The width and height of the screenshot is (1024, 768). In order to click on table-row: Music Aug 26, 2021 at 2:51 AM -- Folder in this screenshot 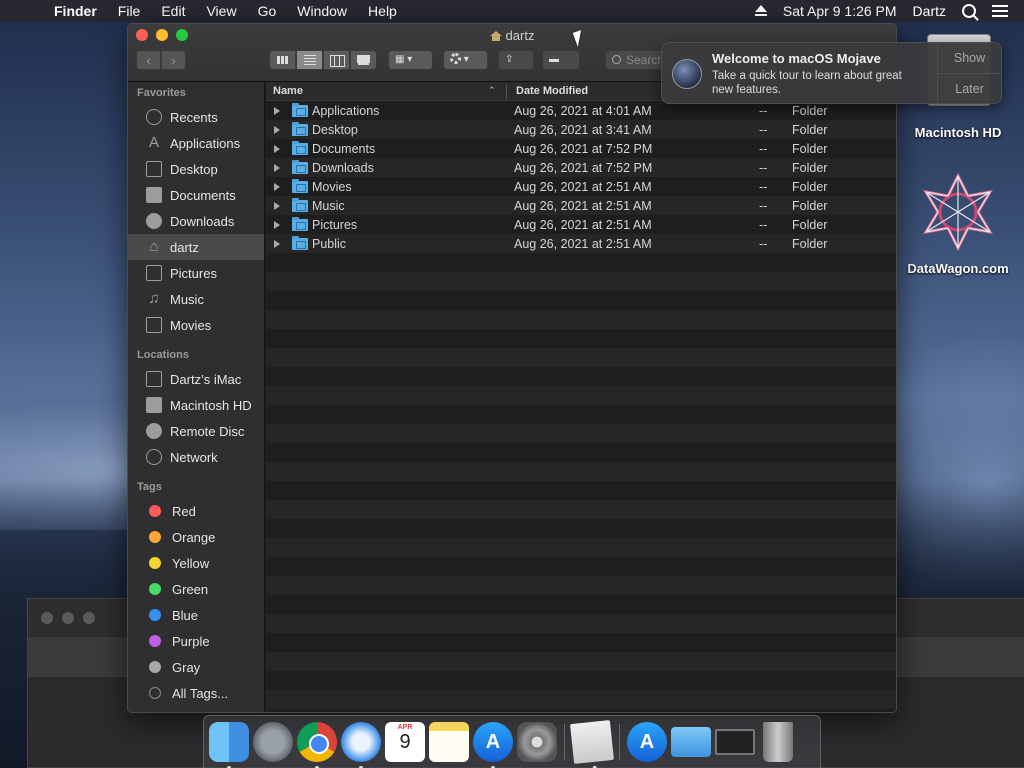, I will do `click(581, 206)`.